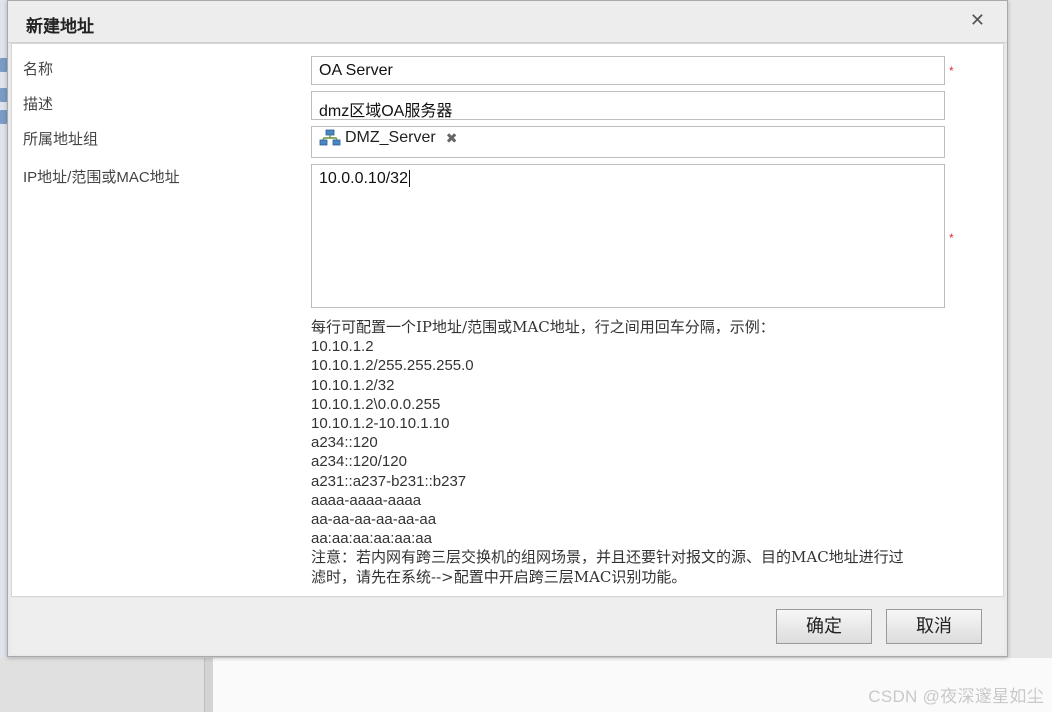 Image resolution: width=1052 pixels, height=712 pixels. What do you see at coordinates (607, 557) in the screenshot?
I see `note-line: 注意：若内网有跨三层交换机的组网场景，并且还要针对报文的源、目的MAC地址进行过` at bounding box center [607, 557].